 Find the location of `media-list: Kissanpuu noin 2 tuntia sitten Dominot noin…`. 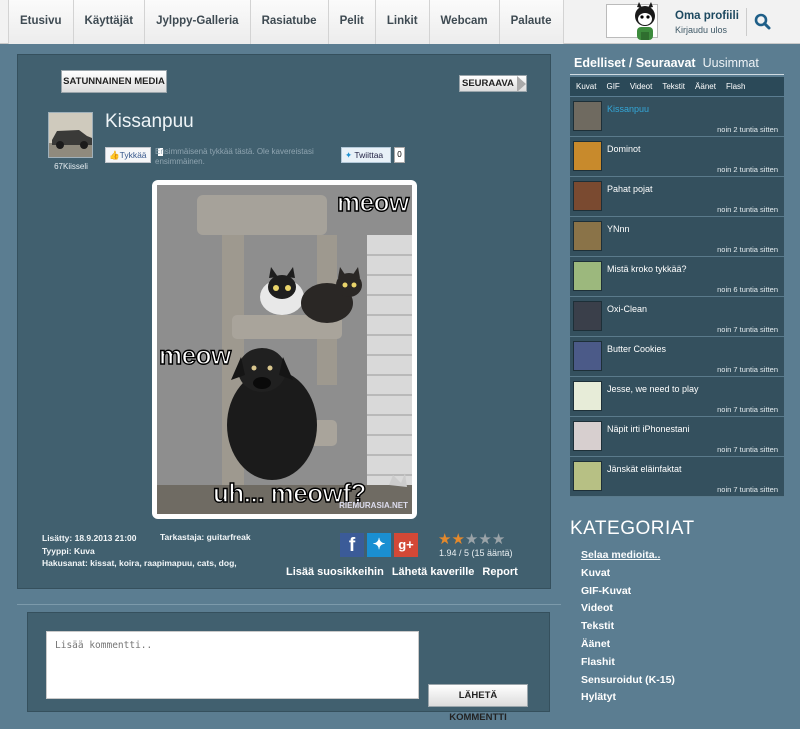

media-list: Kissanpuu noin 2 tuntia sitten Dominot noin… is located at coordinates (677, 297).